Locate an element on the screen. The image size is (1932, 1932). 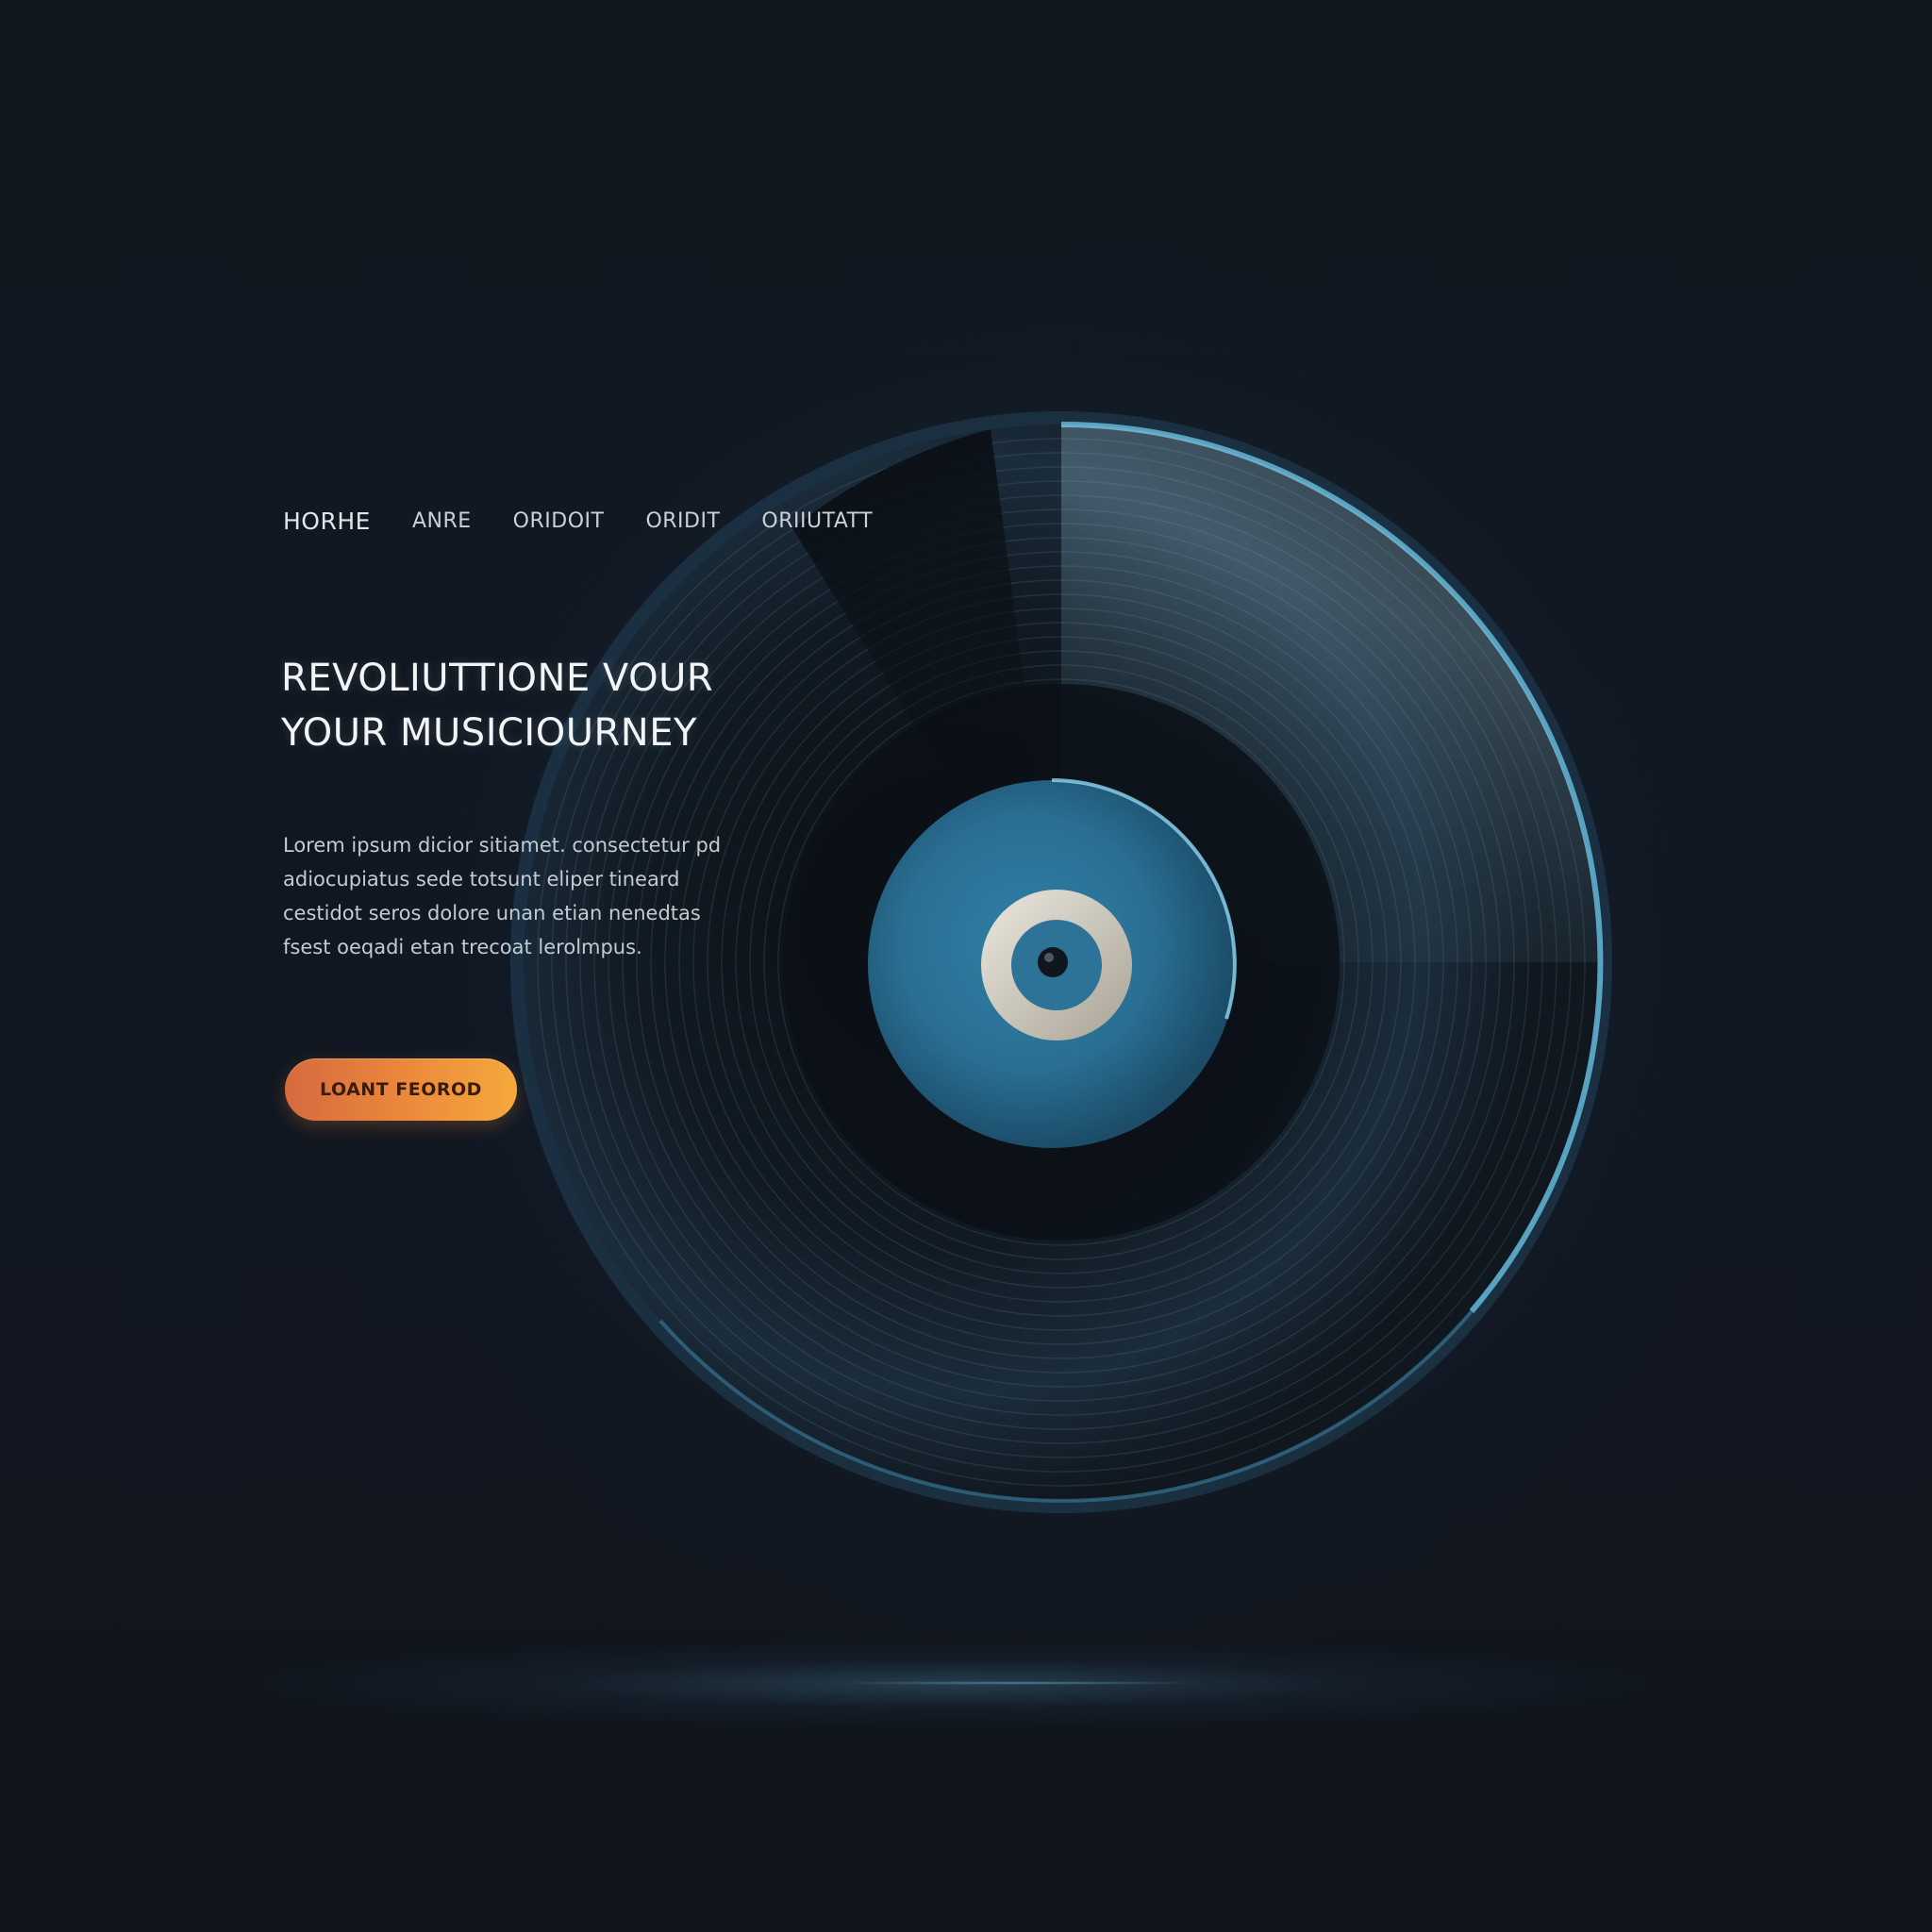
nav-link-about: ANRE is located at coordinates (442, 521).